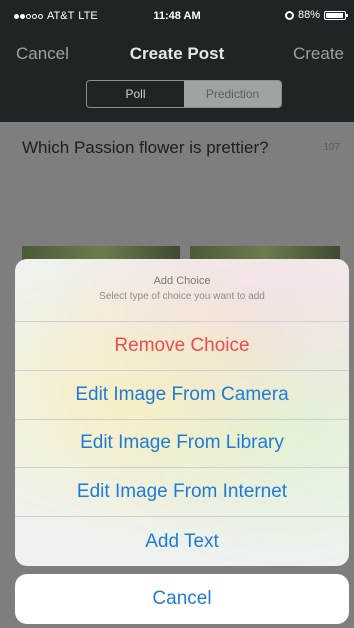  I want to click on nav-create-button: Create, so click(318, 54).